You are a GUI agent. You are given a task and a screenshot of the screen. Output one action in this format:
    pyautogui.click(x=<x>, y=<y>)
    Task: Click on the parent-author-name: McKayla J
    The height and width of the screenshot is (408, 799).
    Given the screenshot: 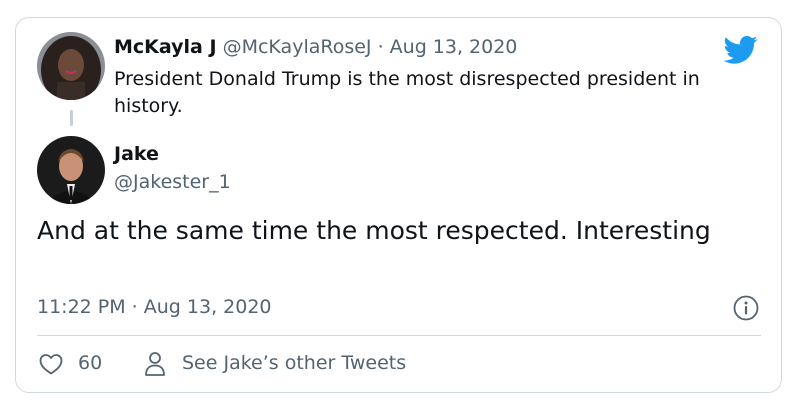 What is the action you would take?
    pyautogui.click(x=165, y=47)
    